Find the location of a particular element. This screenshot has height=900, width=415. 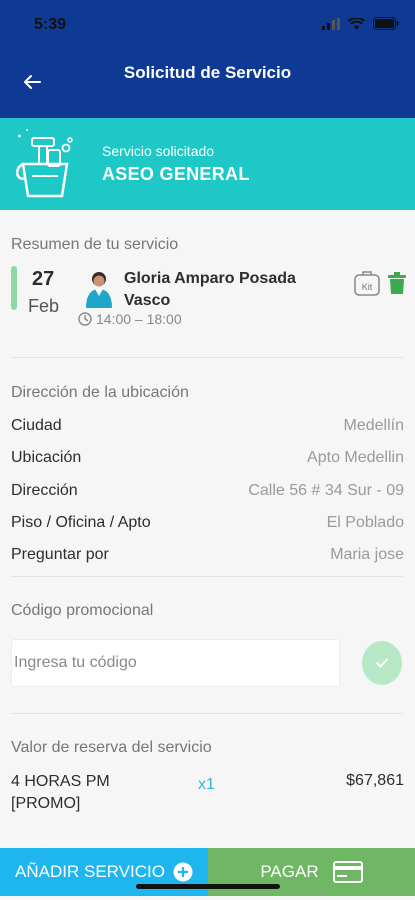

wifi-icon is located at coordinates (356, 23).